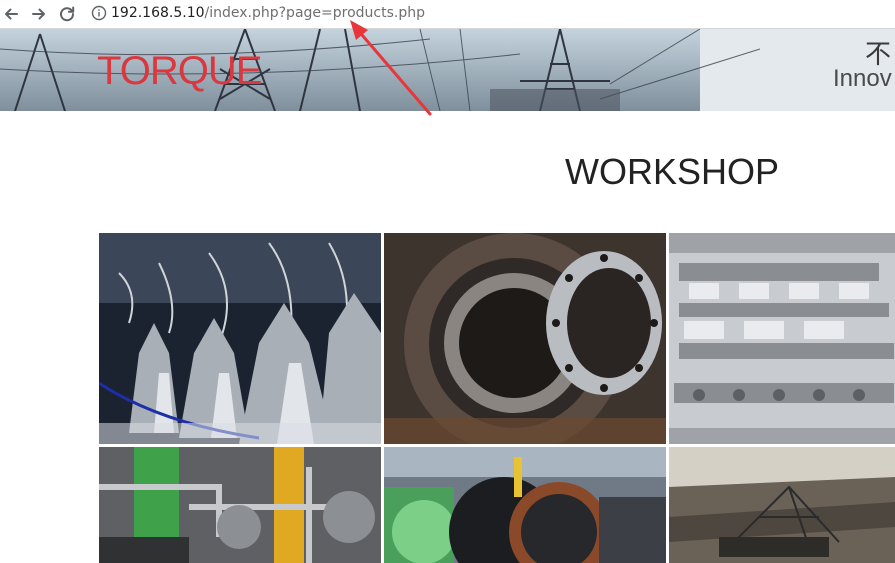 The width and height of the screenshot is (895, 563). Describe the element at coordinates (158, 13) in the screenshot. I see `url-host: 192.168.5.10` at that location.